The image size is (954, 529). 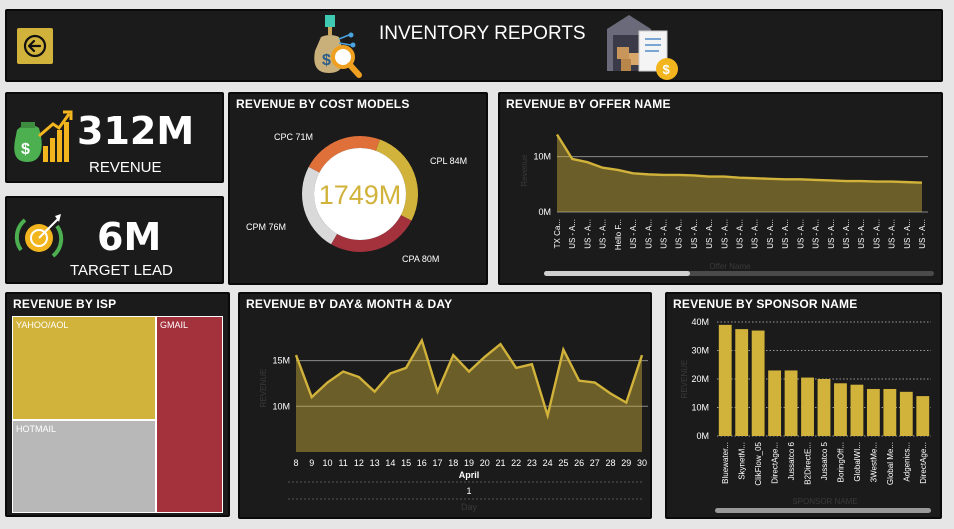 What do you see at coordinates (189, 414) in the screenshot?
I see `treemap-cell-gmail: GMAIL` at bounding box center [189, 414].